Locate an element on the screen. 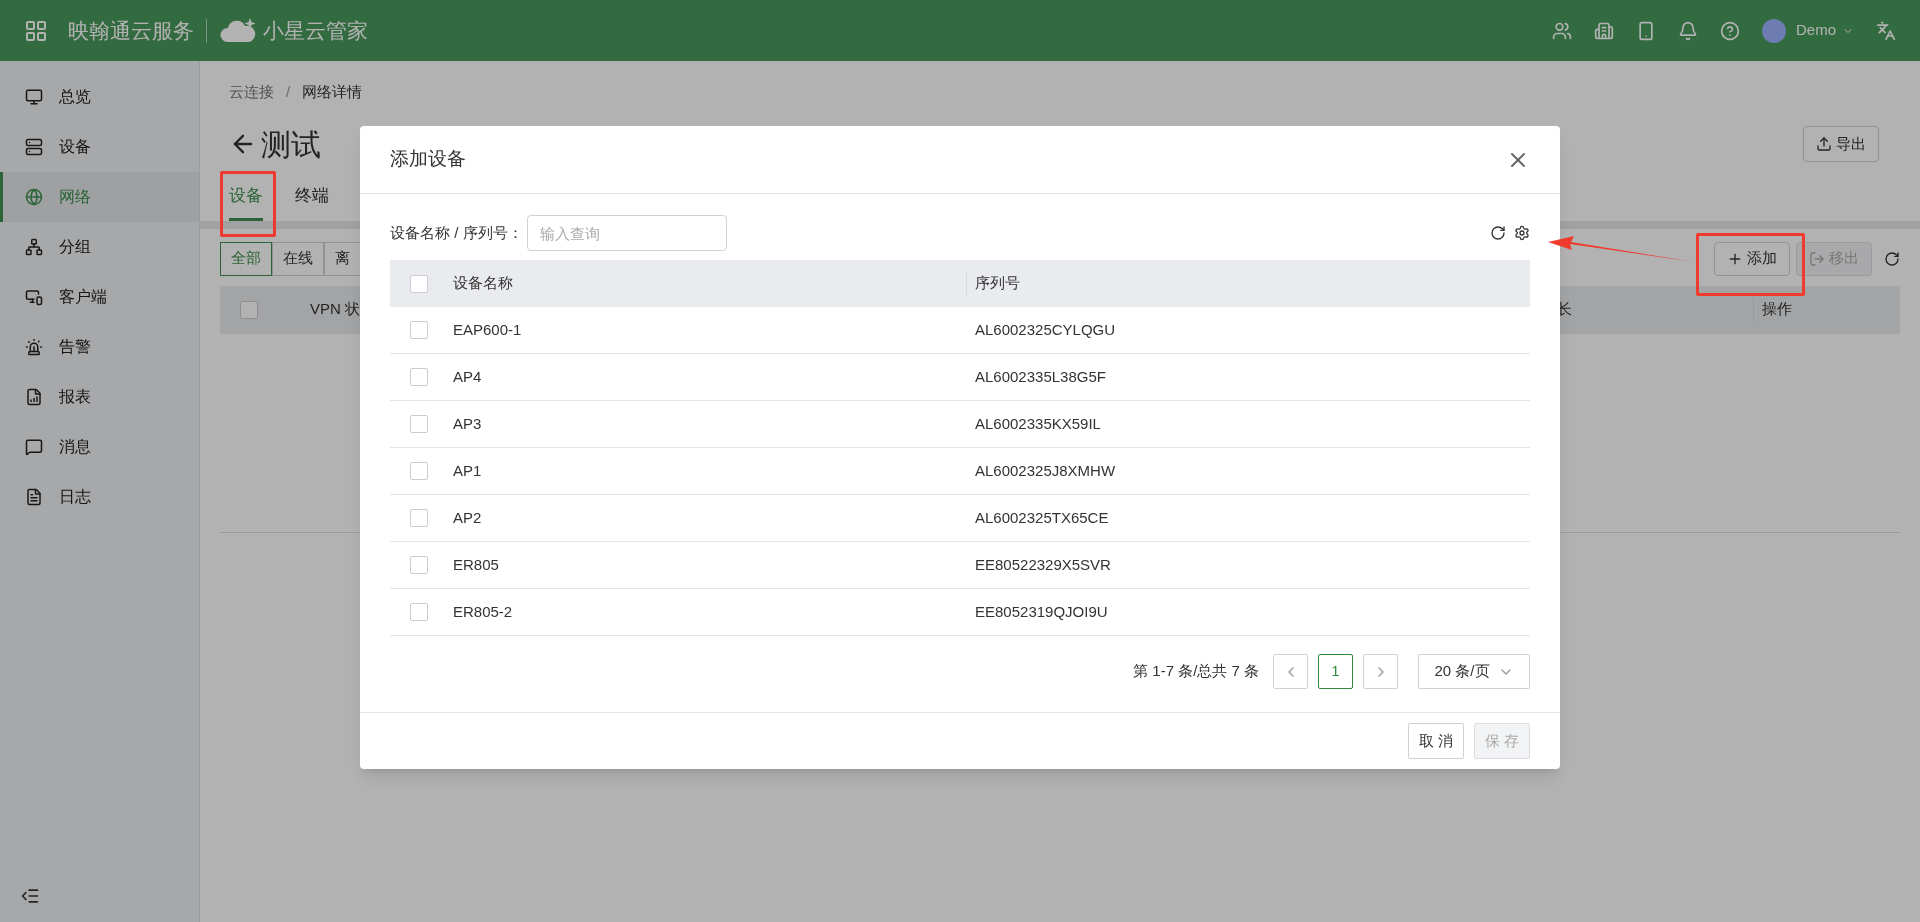 This screenshot has height=922, width=1920. cancel-button: 取 消 is located at coordinates (1435, 741).